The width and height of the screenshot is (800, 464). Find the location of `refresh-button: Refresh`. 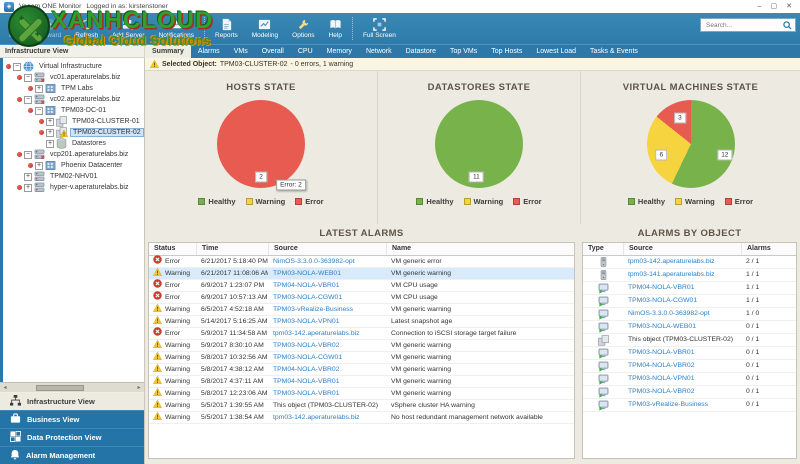

refresh-button: Refresh is located at coordinates (86, 28).